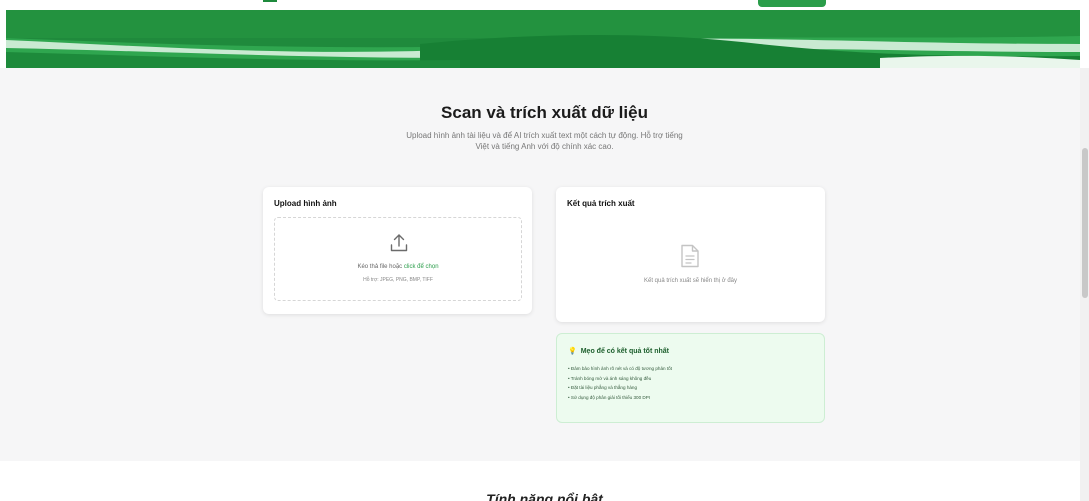 Image resolution: width=1089 pixels, height=501 pixels. Describe the element at coordinates (572, 351) in the screenshot. I see `lightbulb-icon: 💡` at that location.